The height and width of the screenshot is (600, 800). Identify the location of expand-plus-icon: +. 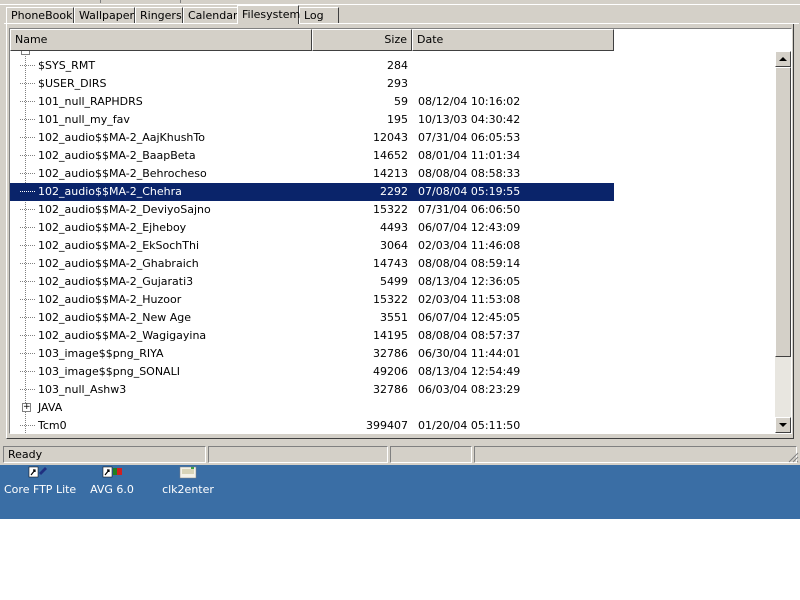
(26, 407).